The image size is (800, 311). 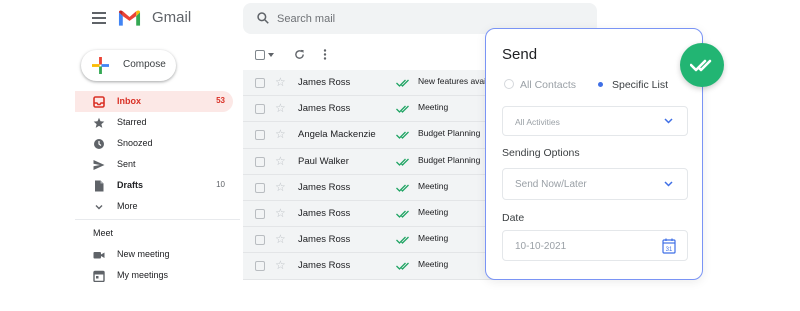 I want to click on sidebar-item-label: My meetings, so click(x=143, y=275).